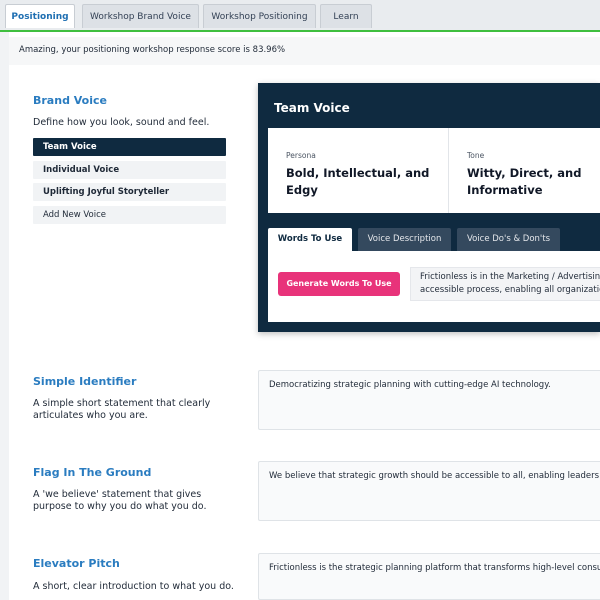 This screenshot has height=600, width=600. Describe the element at coordinates (358, 173) in the screenshot. I see `persona-value-line1: Bold, Intellectual, and` at that location.